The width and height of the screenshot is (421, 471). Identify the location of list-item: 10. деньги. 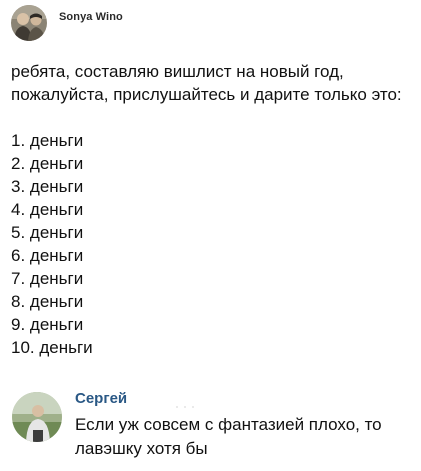
(52, 347).